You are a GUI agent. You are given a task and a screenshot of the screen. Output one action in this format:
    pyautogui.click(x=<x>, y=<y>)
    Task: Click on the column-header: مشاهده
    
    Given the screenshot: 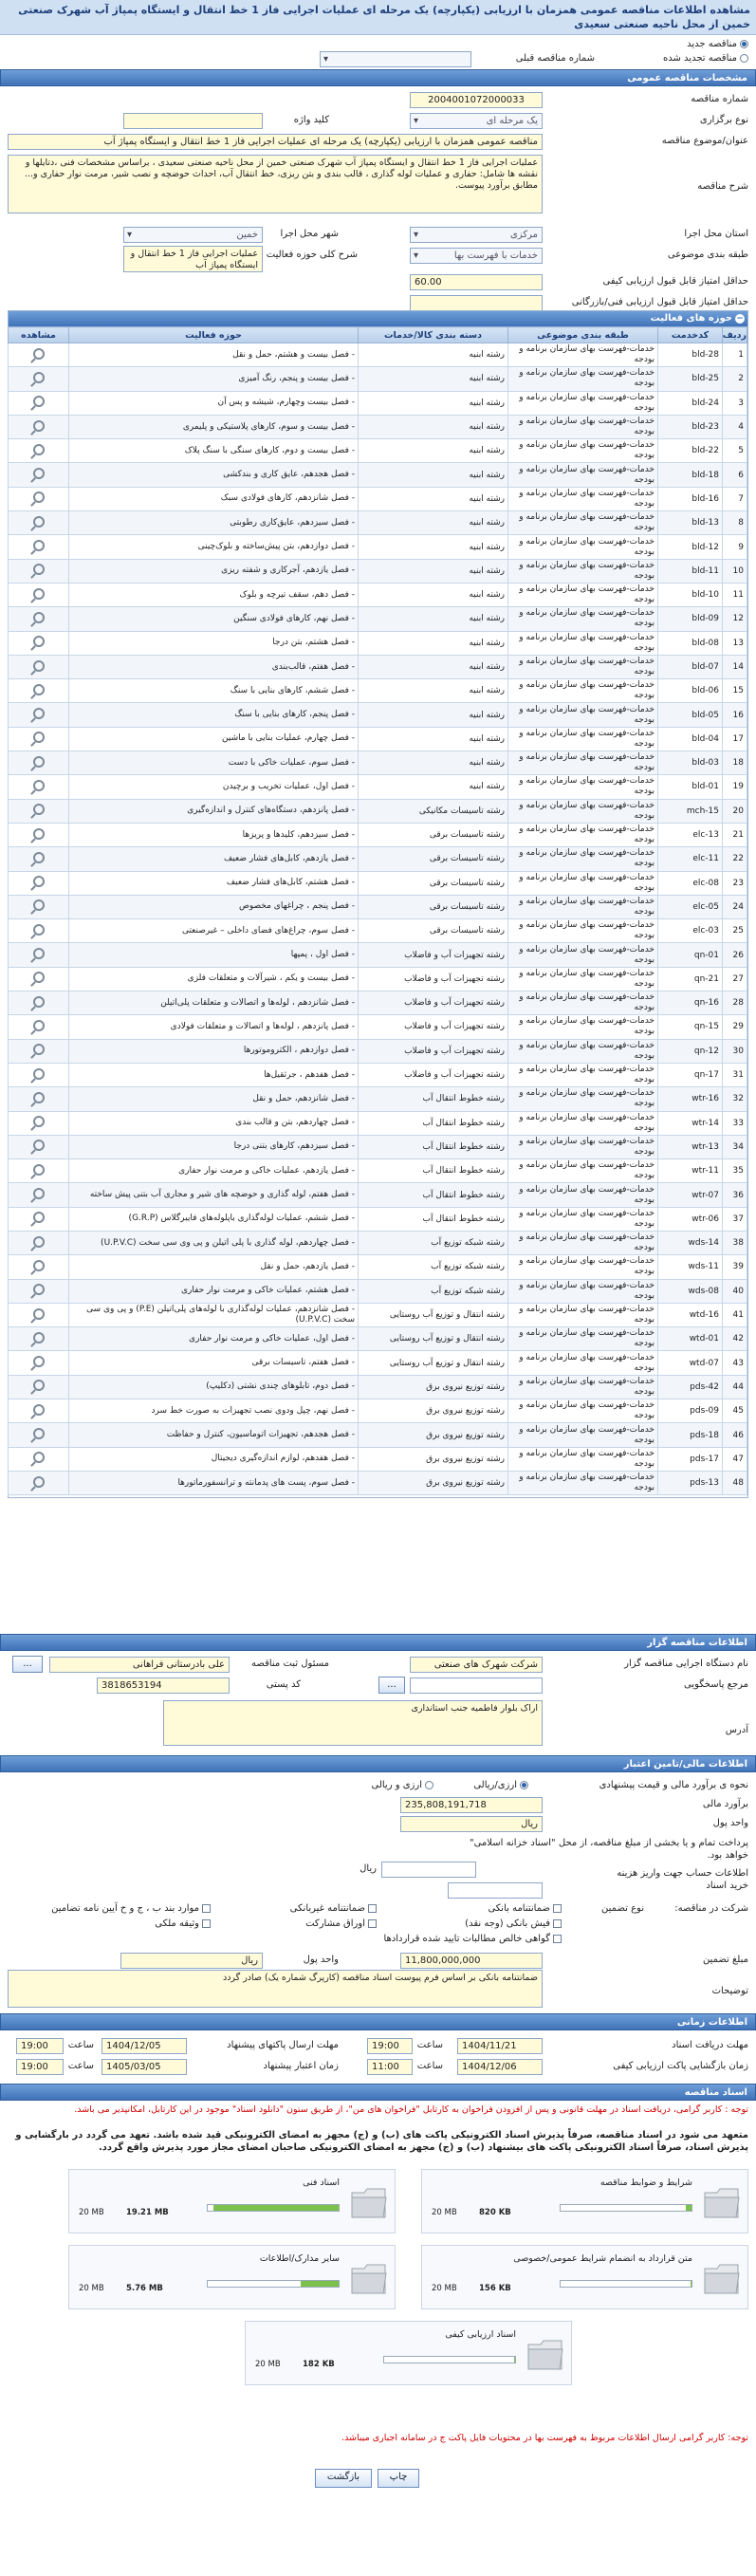 What is the action you would take?
    pyautogui.click(x=38, y=334)
    